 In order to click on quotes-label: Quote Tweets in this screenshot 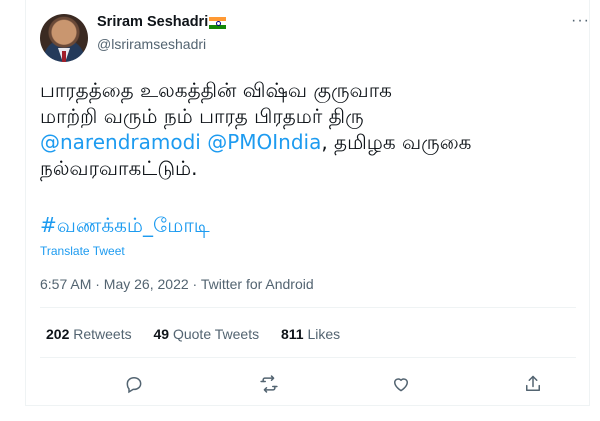, I will do `click(216, 334)`.